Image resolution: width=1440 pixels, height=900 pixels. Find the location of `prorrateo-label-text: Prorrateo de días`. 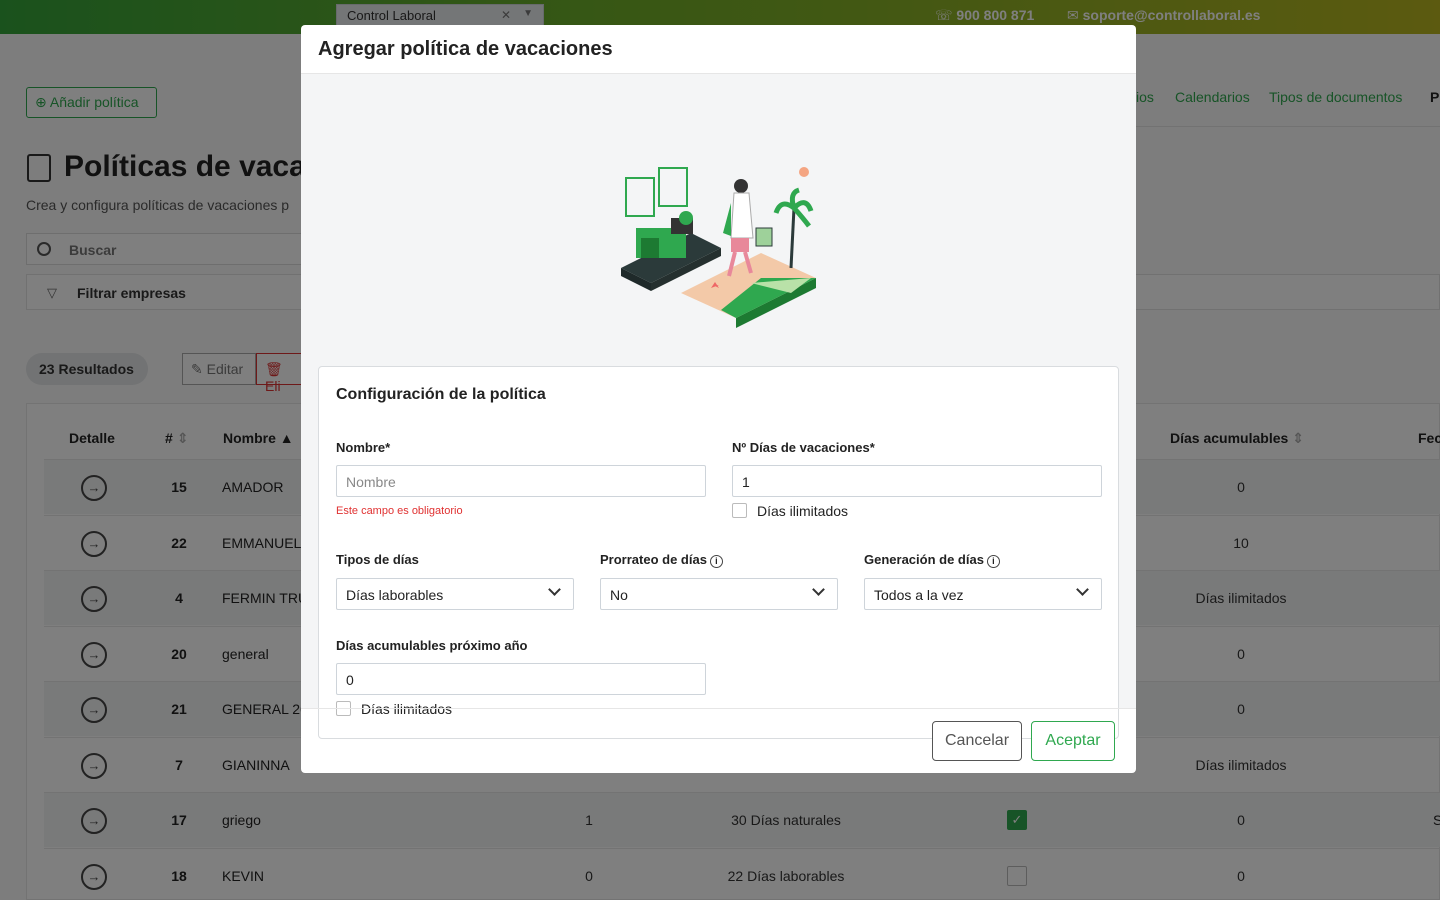

prorrateo-label-text: Prorrateo de días is located at coordinates (653, 559).